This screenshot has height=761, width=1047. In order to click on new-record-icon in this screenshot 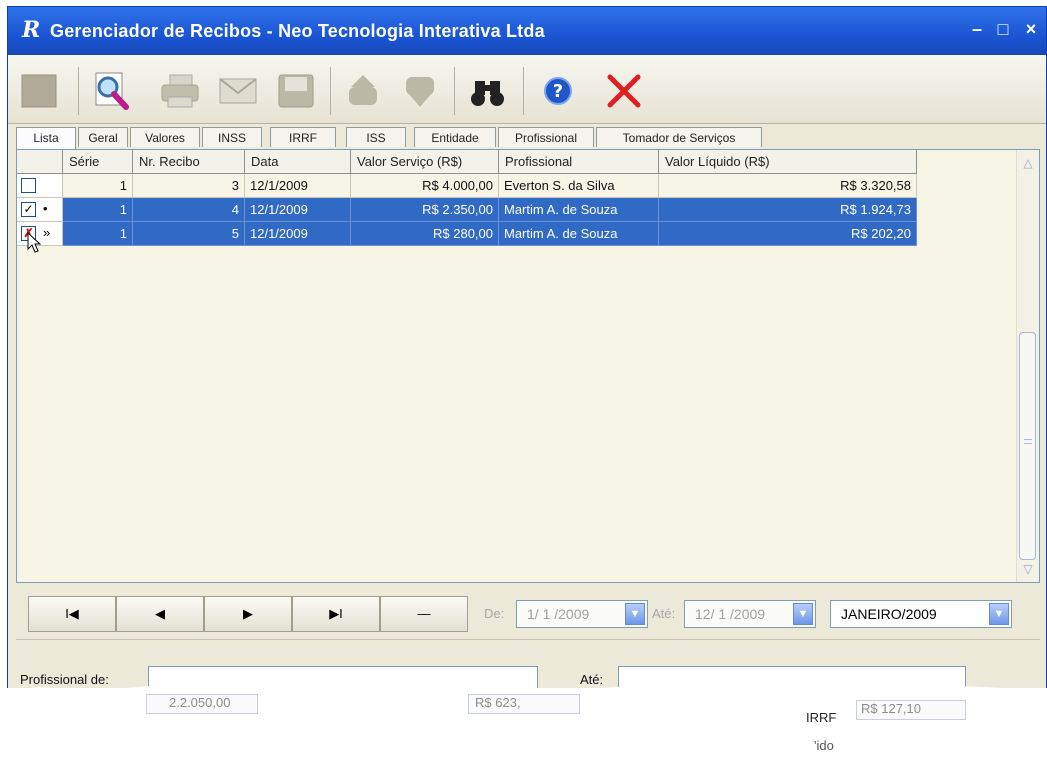, I will do `click(39, 91)`.